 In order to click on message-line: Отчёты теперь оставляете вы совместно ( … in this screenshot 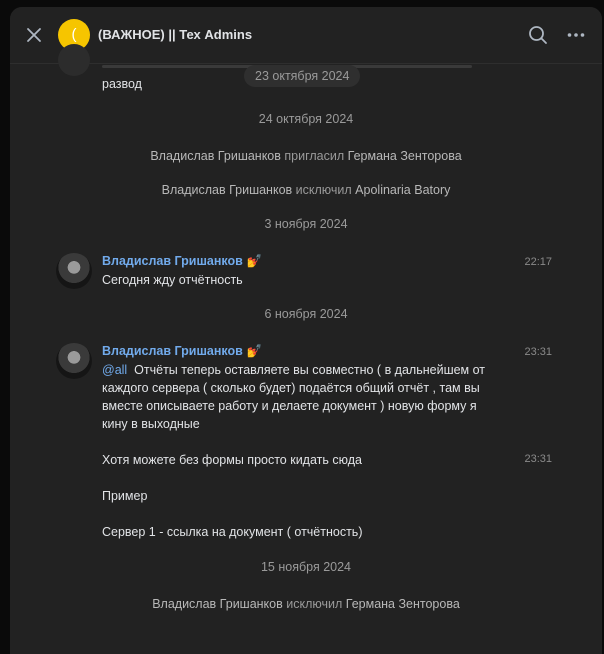, I will do `click(310, 370)`.